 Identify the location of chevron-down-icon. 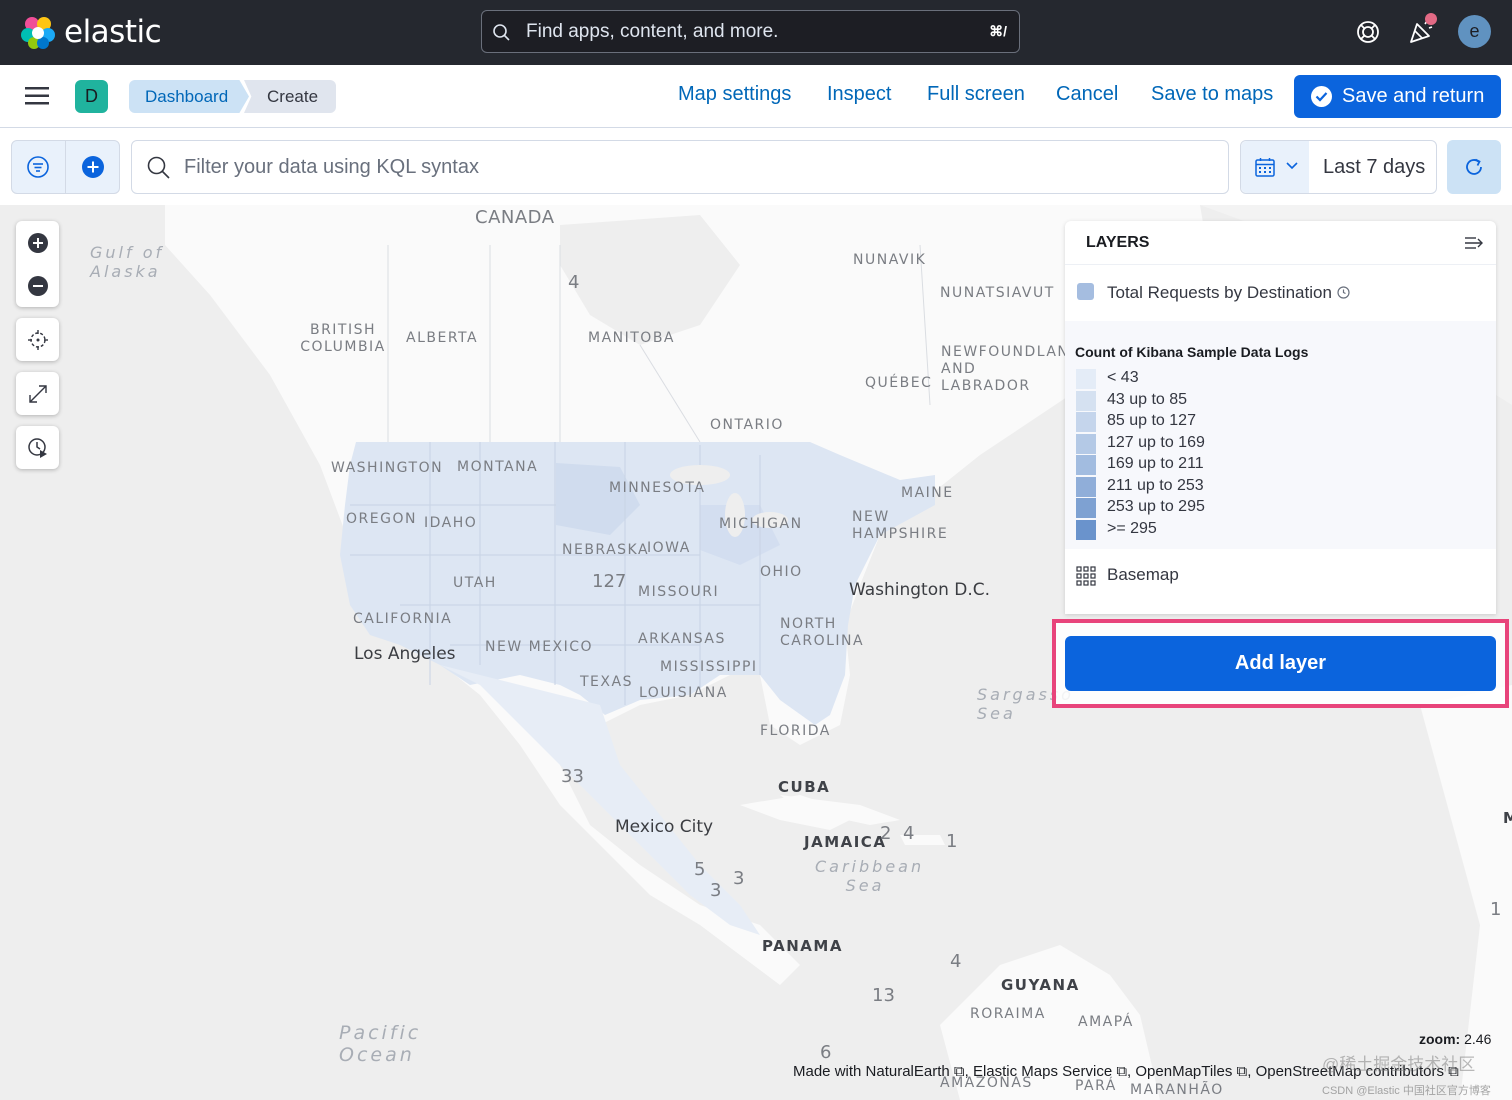
(1292, 166).